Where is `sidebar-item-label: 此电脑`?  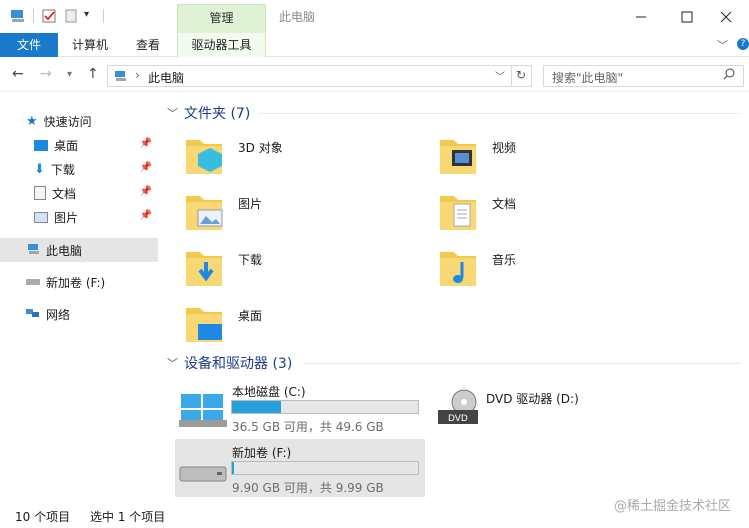
sidebar-item-label: 此电脑 is located at coordinates (64, 250).